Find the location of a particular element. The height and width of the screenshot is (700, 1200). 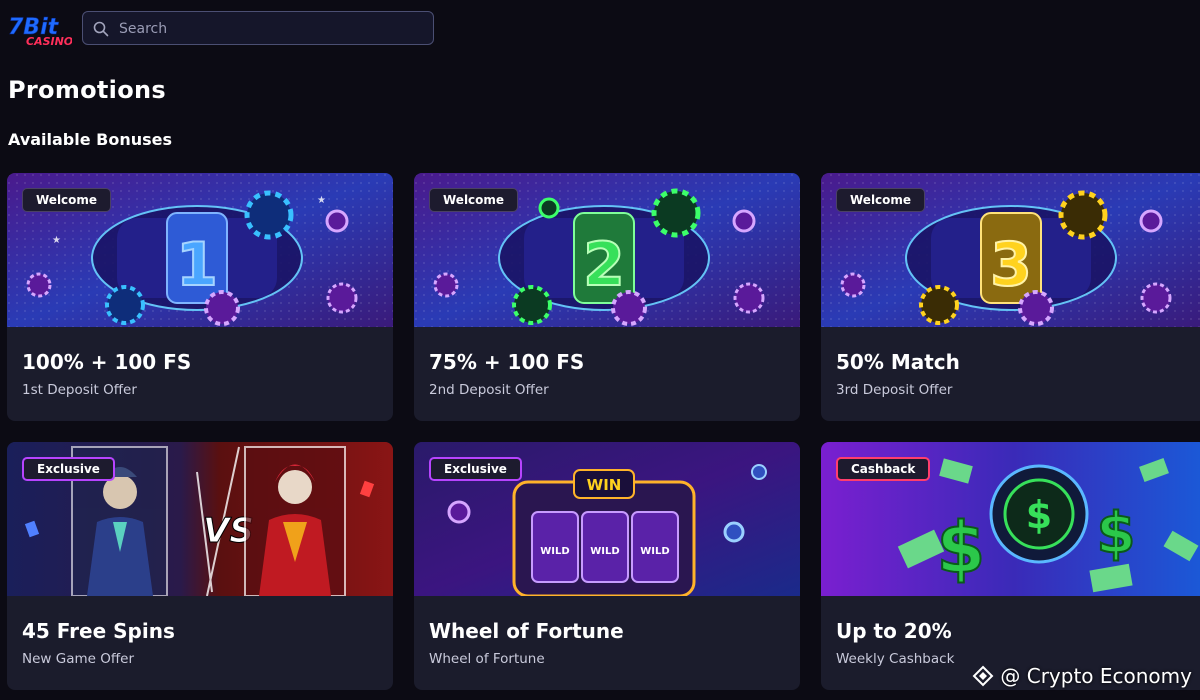

win-text: WIN is located at coordinates (604, 485).